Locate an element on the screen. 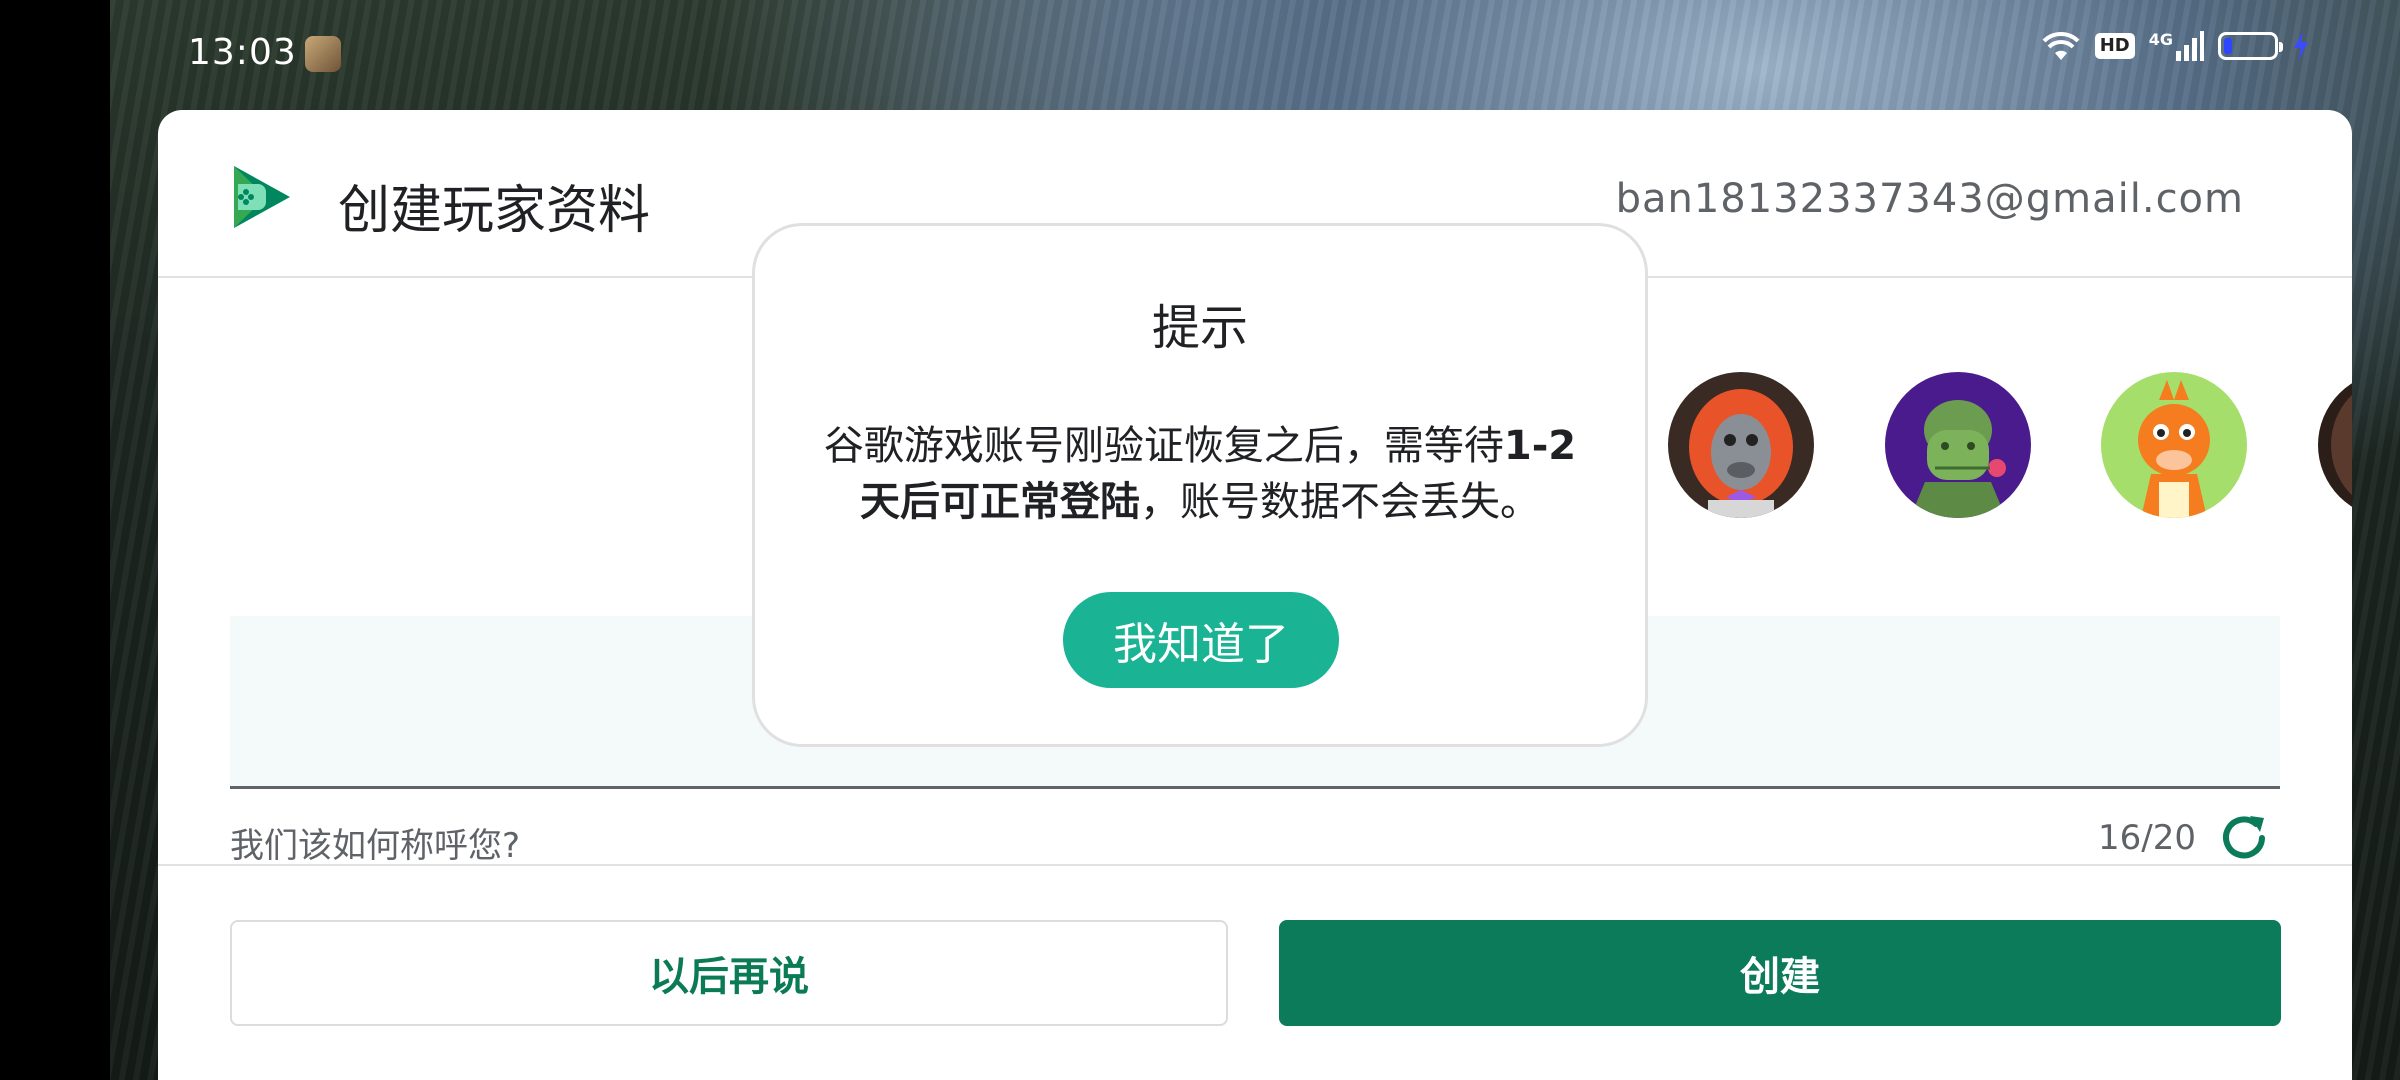 The image size is (2400, 1080). wifi-icon is located at coordinates (2061, 46).